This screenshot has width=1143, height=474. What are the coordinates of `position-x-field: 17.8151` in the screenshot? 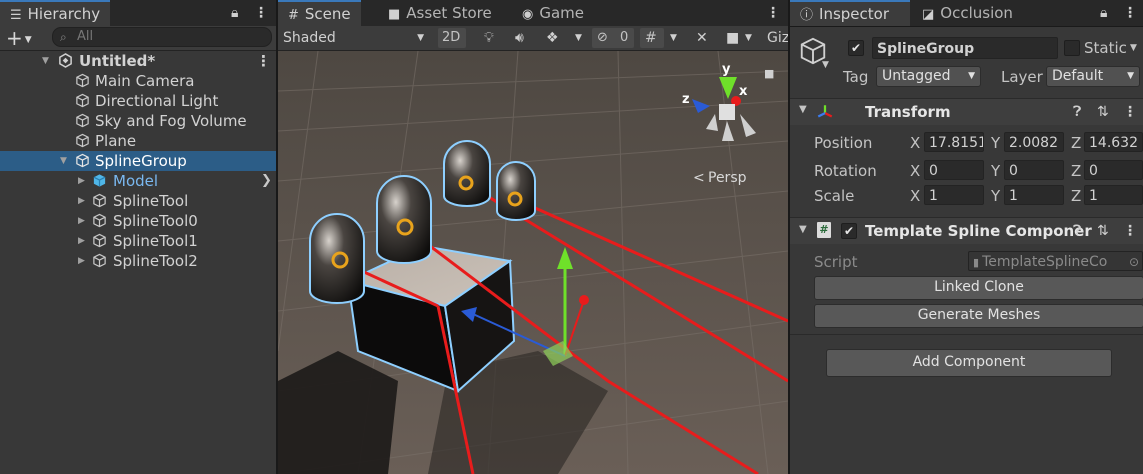 It's located at (954, 142).